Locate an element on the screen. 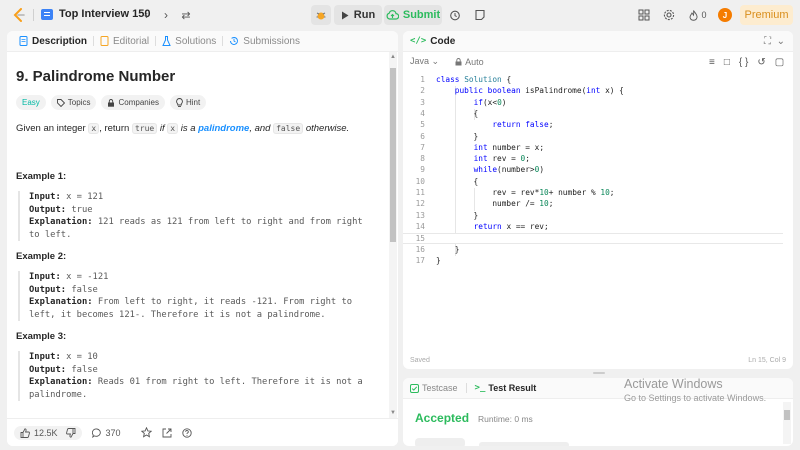 The width and height of the screenshot is (800, 450). like-count: 12.5K is located at coordinates (46, 432).